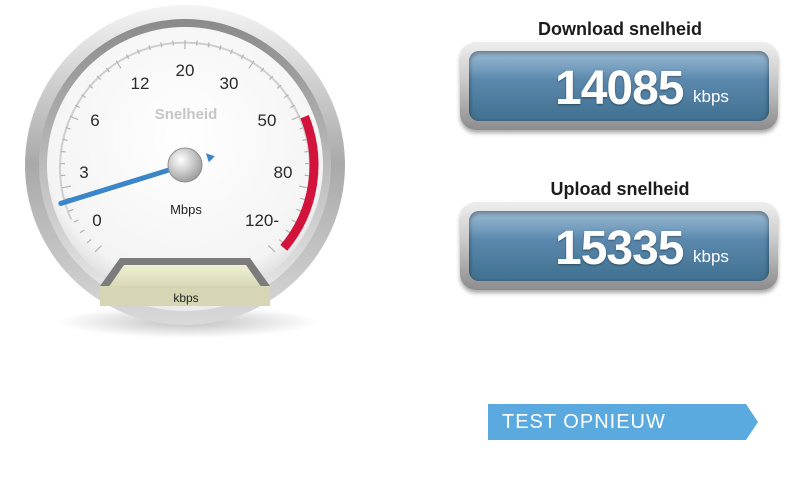  What do you see at coordinates (94, 120) in the screenshot?
I see `scale-label: 6` at bounding box center [94, 120].